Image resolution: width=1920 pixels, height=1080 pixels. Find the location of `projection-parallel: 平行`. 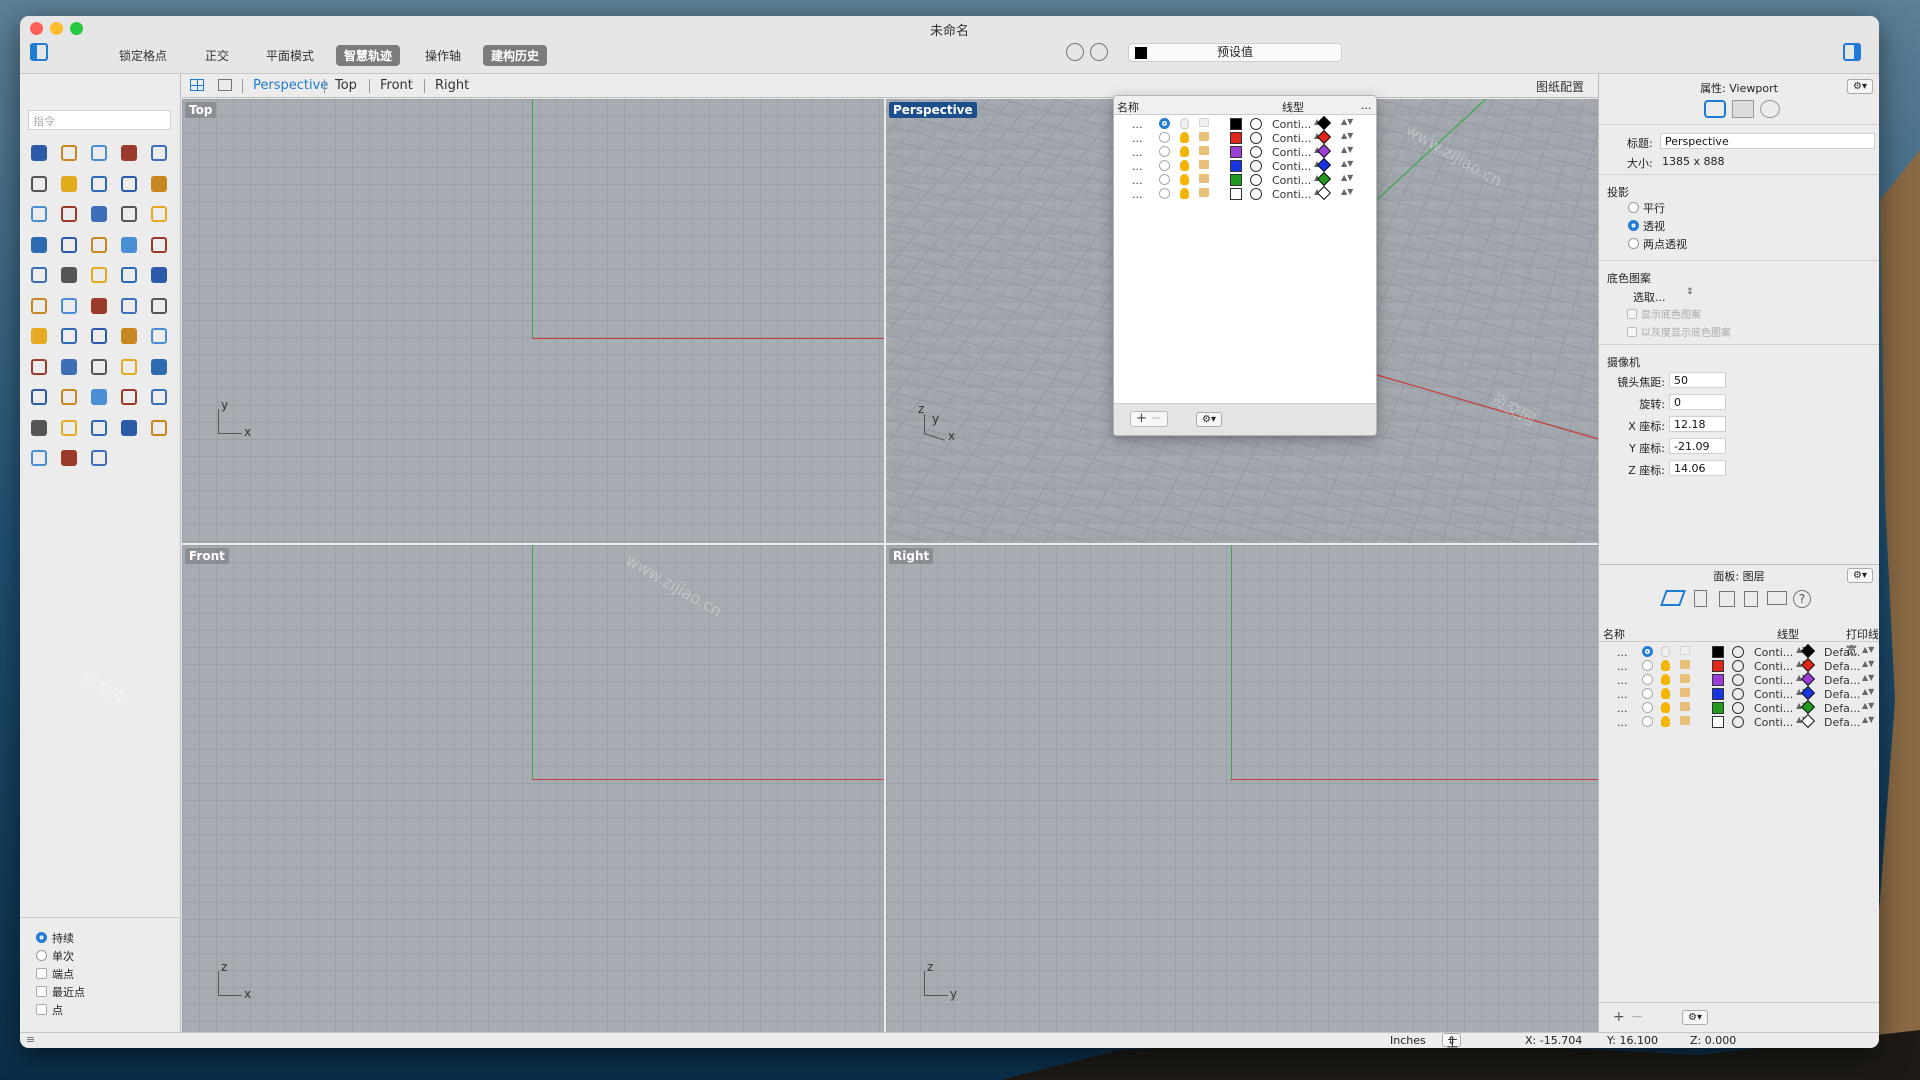

projection-parallel: 平行 is located at coordinates (1646, 208).